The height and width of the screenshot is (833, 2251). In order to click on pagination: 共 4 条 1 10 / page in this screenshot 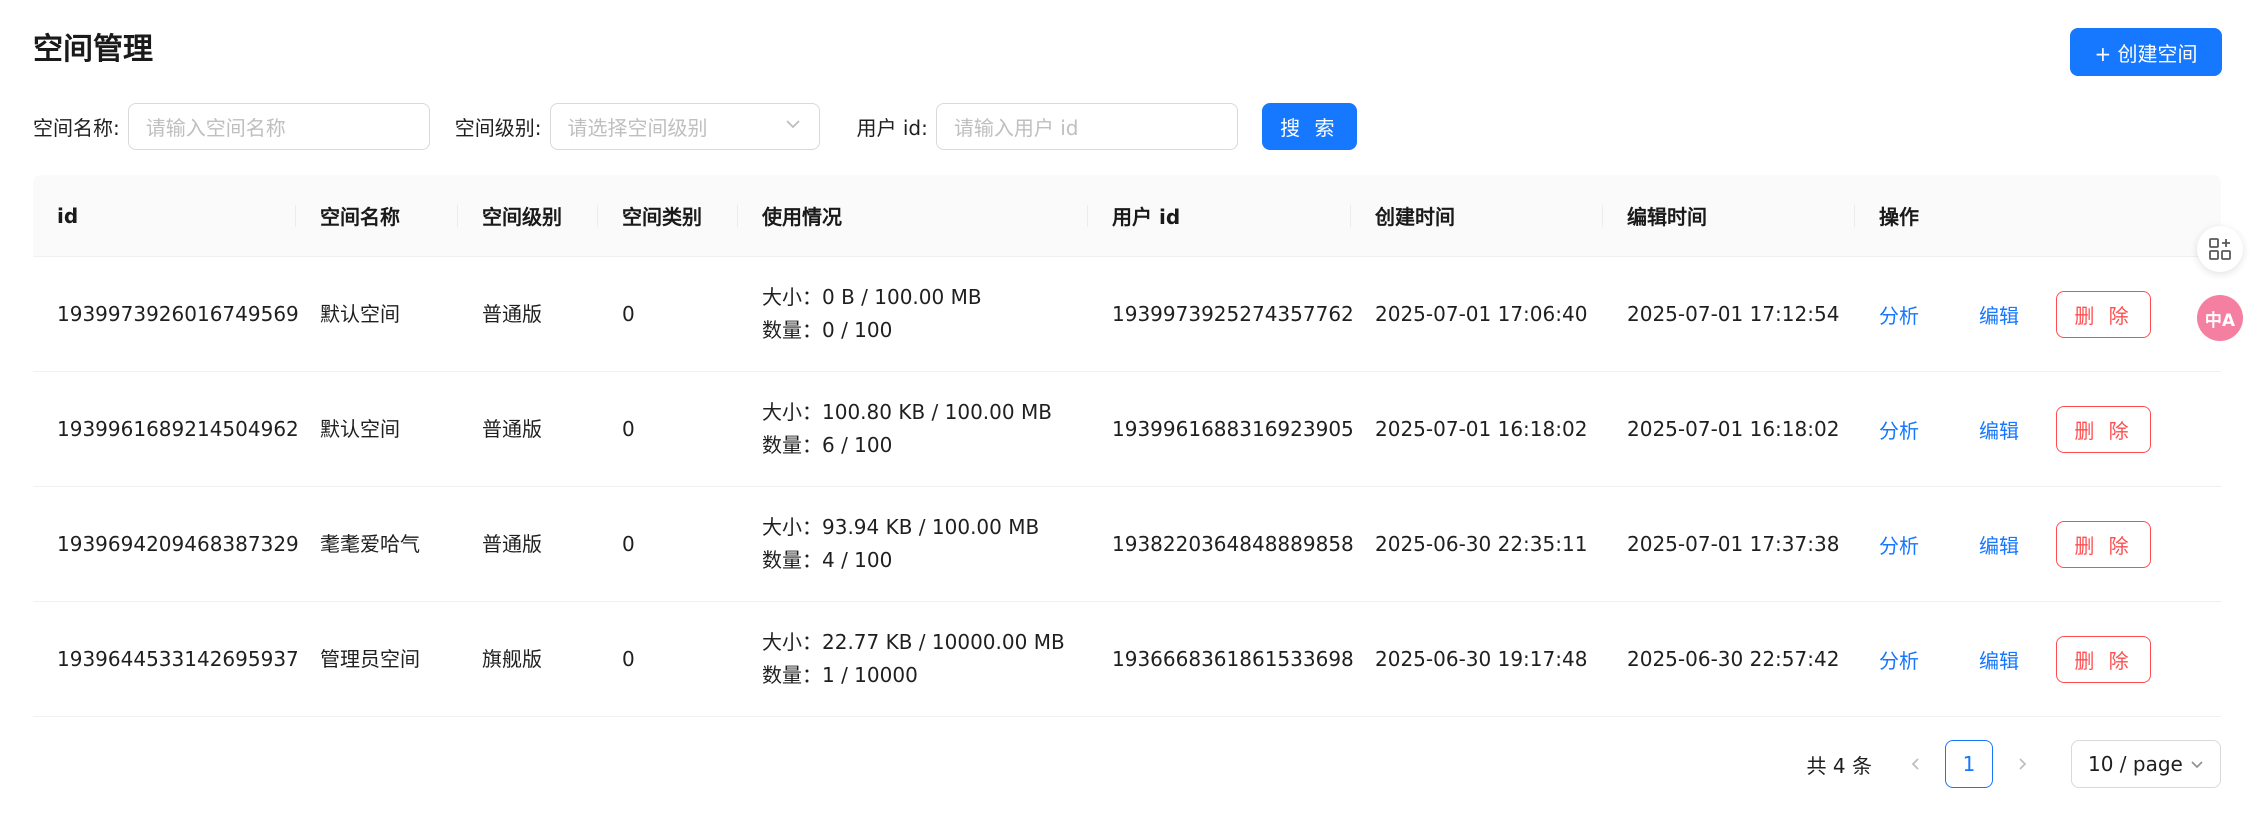, I will do `click(2014, 764)`.